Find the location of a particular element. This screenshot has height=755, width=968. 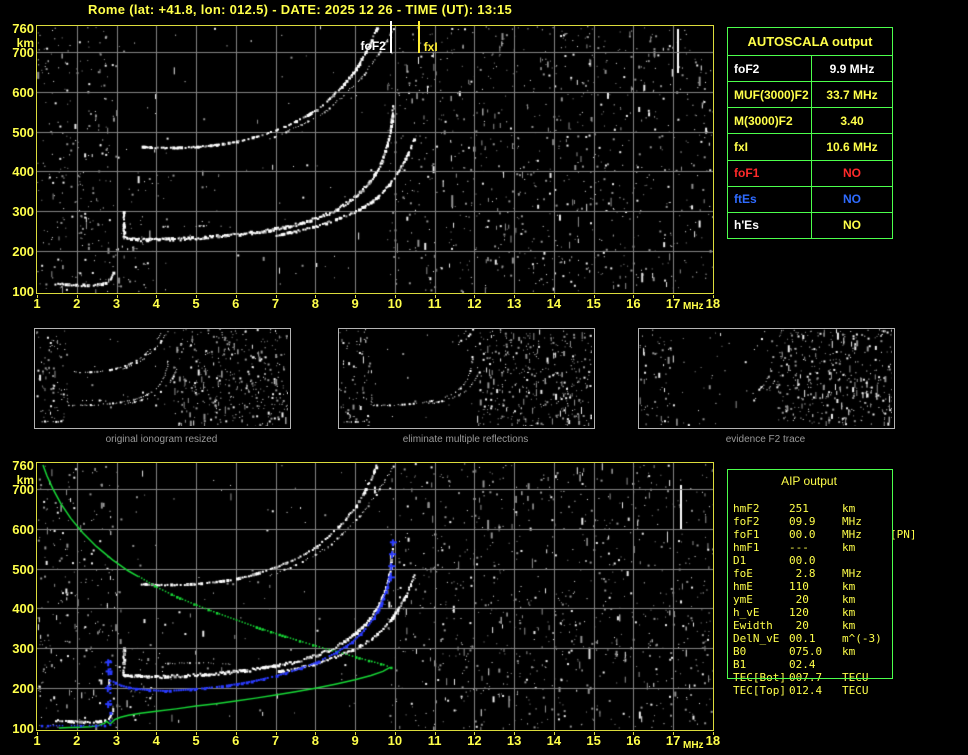

aip-param-label: foE is located at coordinates (743, 573).